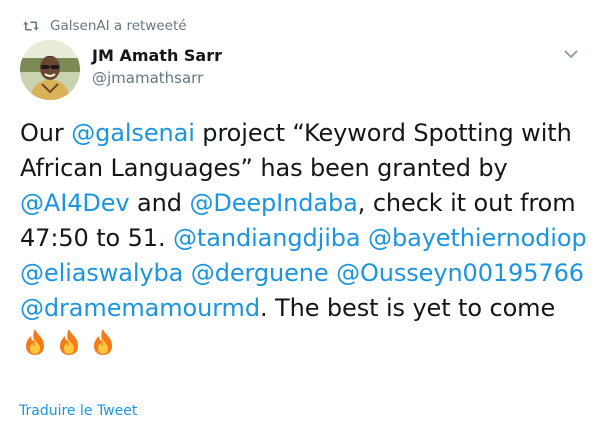 The width and height of the screenshot is (602, 431). What do you see at coordinates (101, 273) in the screenshot?
I see `mention-link: @eliaswalyba` at bounding box center [101, 273].